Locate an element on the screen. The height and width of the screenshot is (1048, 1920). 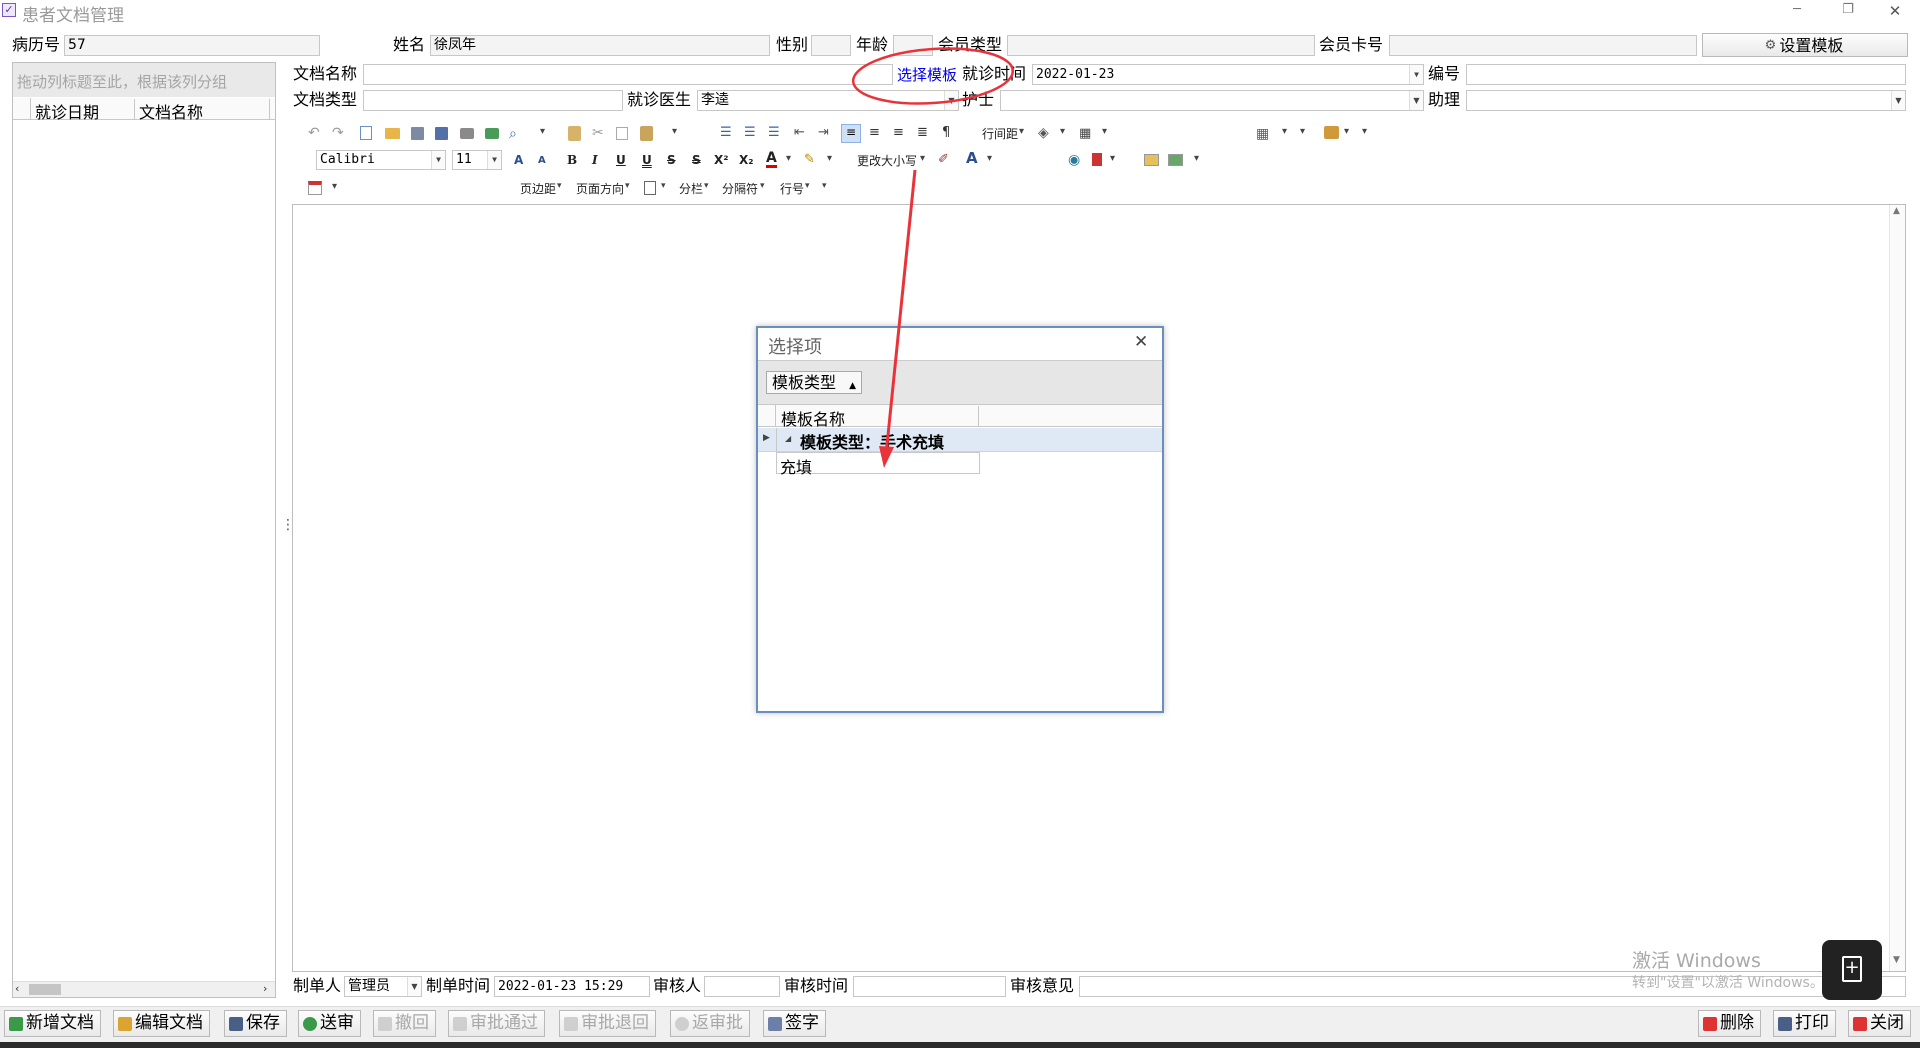
review-time-field is located at coordinates (929, 986).